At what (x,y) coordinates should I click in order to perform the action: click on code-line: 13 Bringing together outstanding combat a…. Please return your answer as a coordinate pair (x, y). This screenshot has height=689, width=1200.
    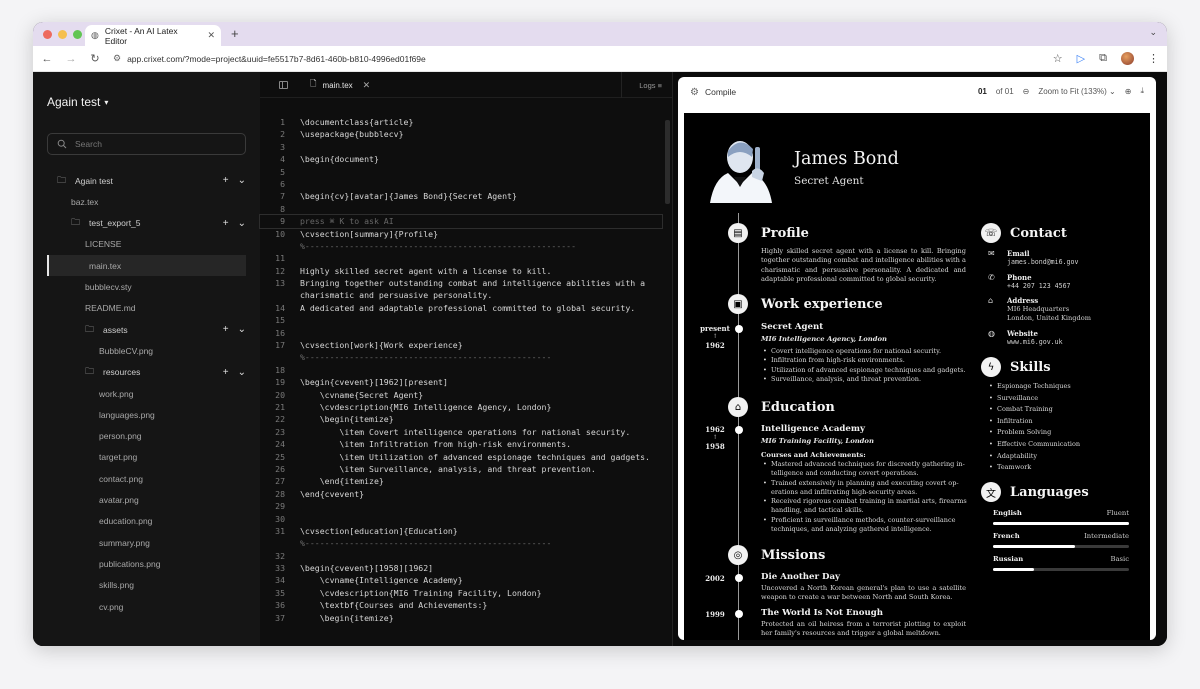
    Looking at the image, I should click on (461, 283).